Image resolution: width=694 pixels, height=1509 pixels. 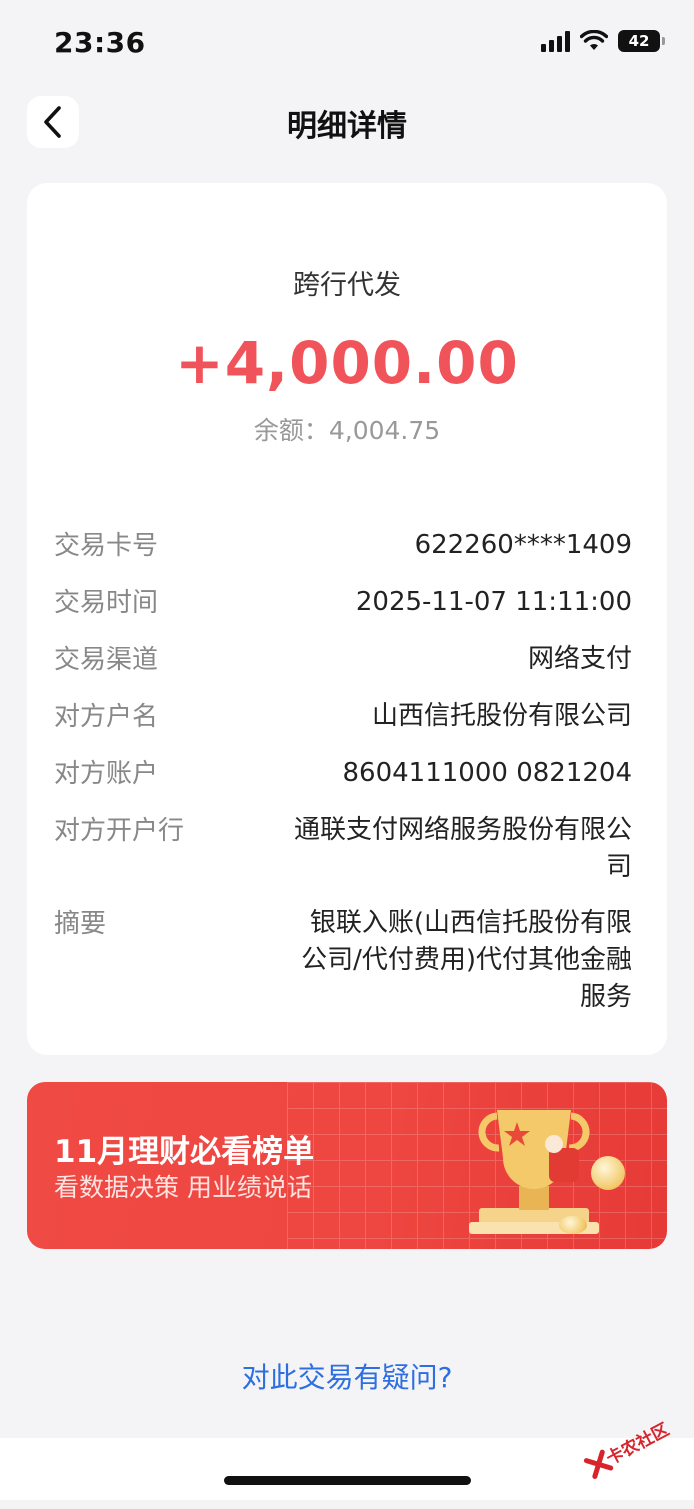 What do you see at coordinates (639, 41) in the screenshot?
I see `battery-level: 42` at bounding box center [639, 41].